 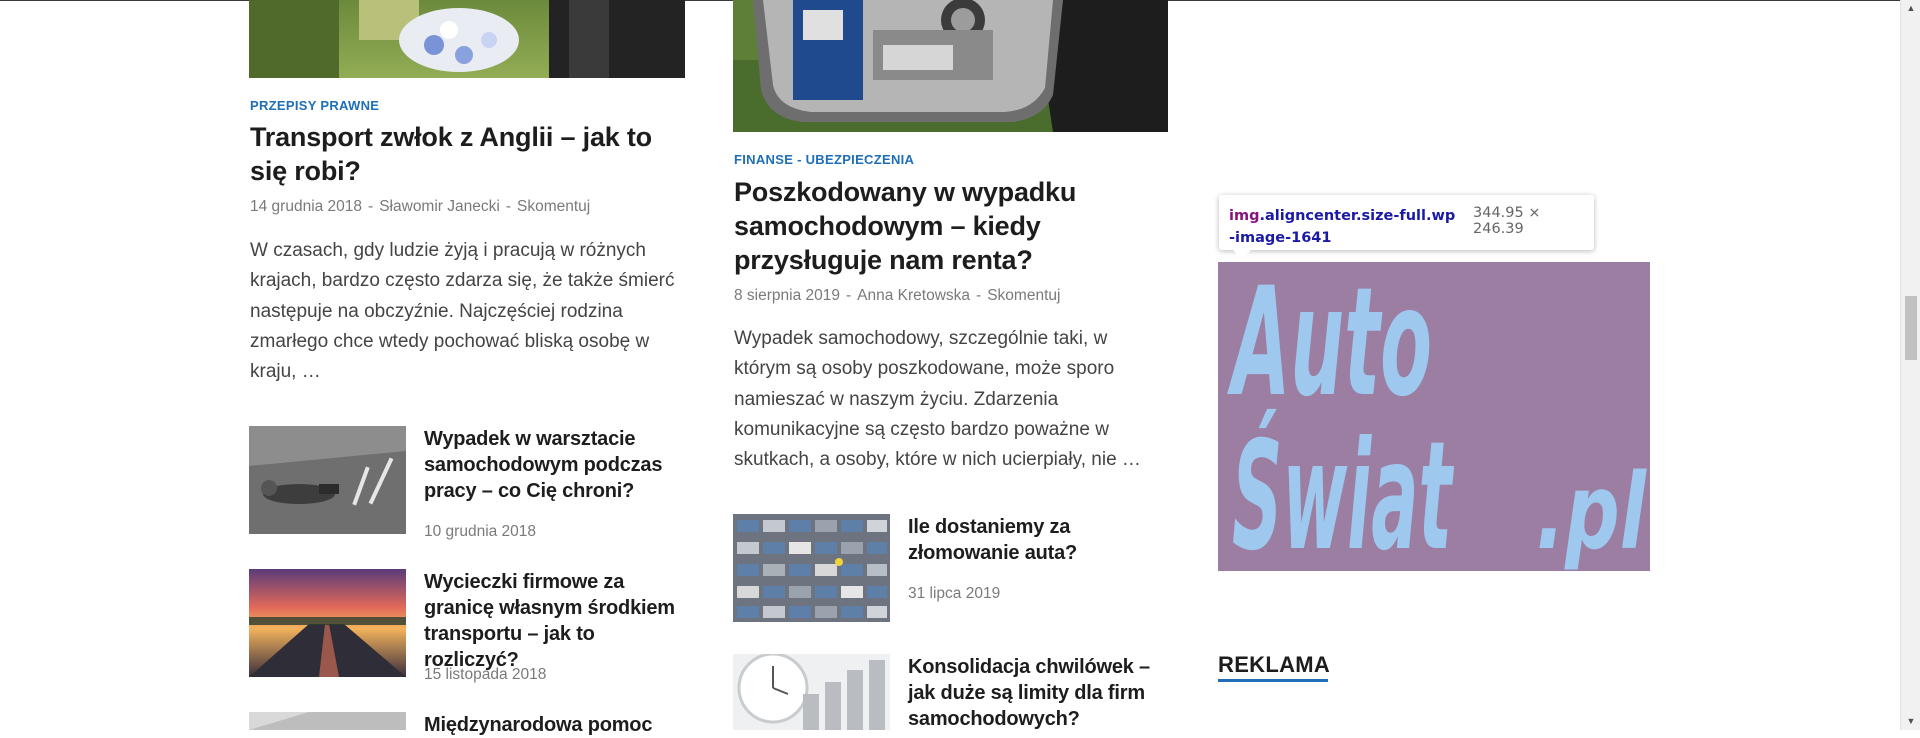 I want to click on article-date: 14 grudnia 2018, so click(x=306, y=206).